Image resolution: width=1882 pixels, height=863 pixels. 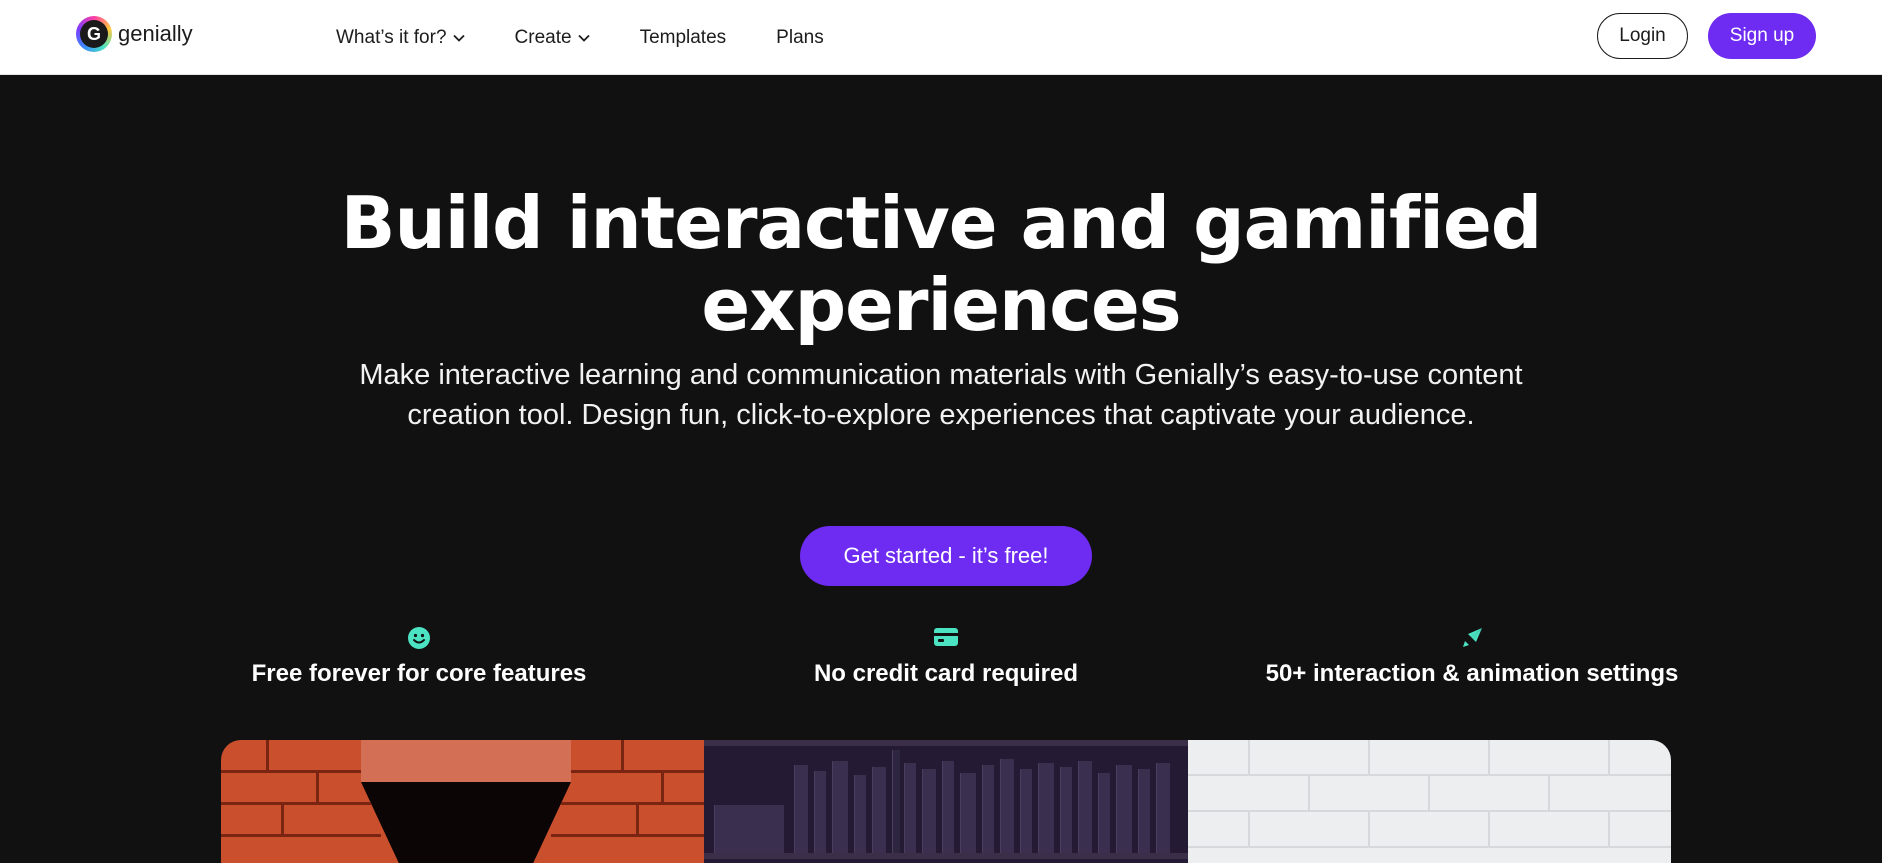 What do you see at coordinates (1472, 657) in the screenshot?
I see `feature-interaction-settings: 50+ interaction & animation settings` at bounding box center [1472, 657].